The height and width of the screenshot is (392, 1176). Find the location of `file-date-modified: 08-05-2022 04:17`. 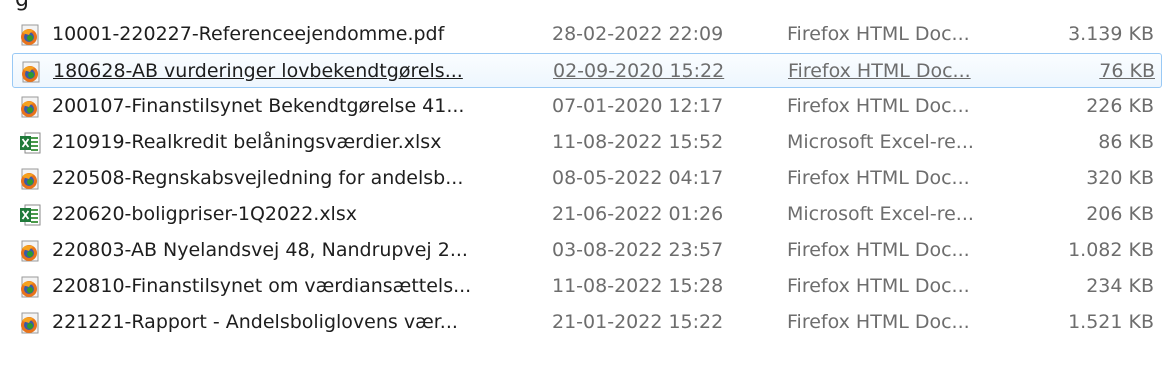

file-date-modified: 08-05-2022 04:17 is located at coordinates (638, 178).